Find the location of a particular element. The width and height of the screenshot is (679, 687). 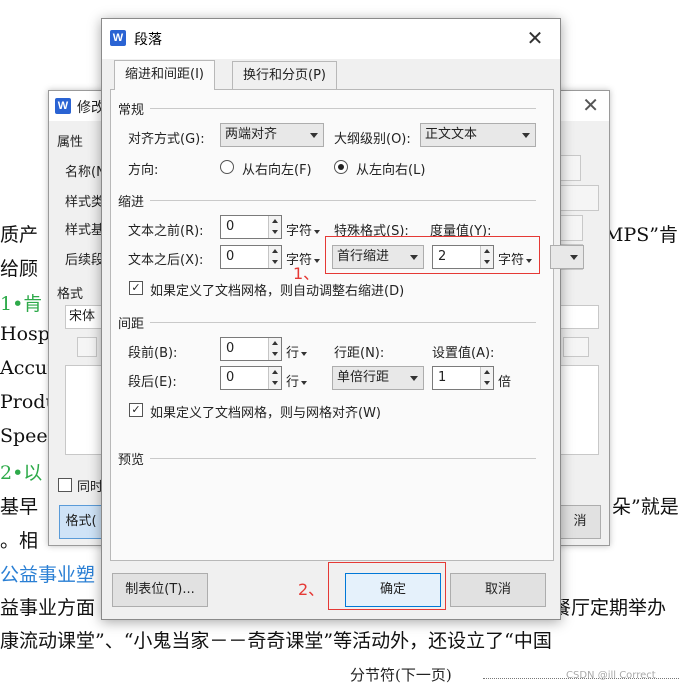

same-checkbox is located at coordinates (65, 485).